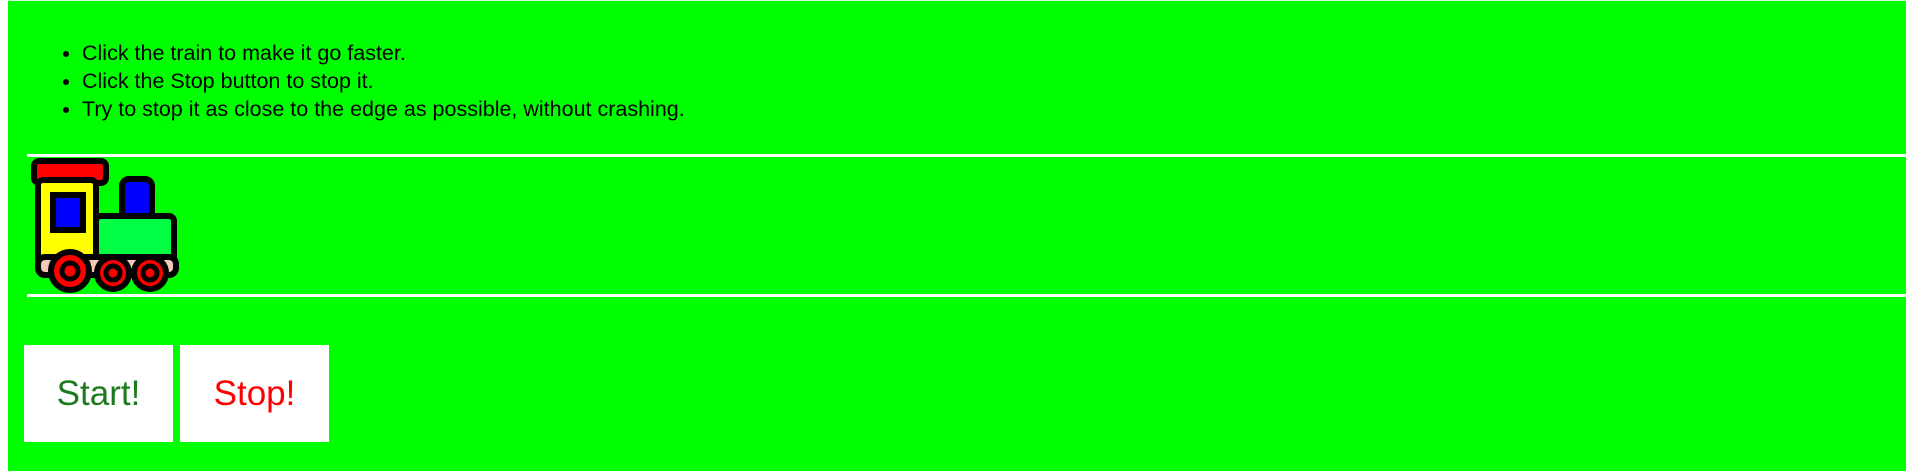 This screenshot has width=1906, height=476. Describe the element at coordinates (383, 81) in the screenshot. I see `instruction-item: Click the Stop button to stop it.` at that location.